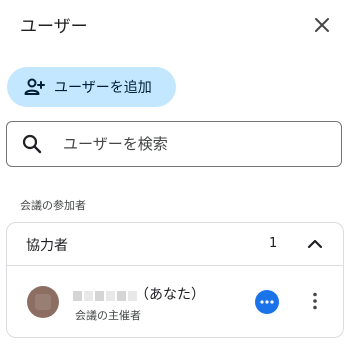 Image resolution: width=352 pixels, height=352 pixels. I want to click on close-icon, so click(322, 25).